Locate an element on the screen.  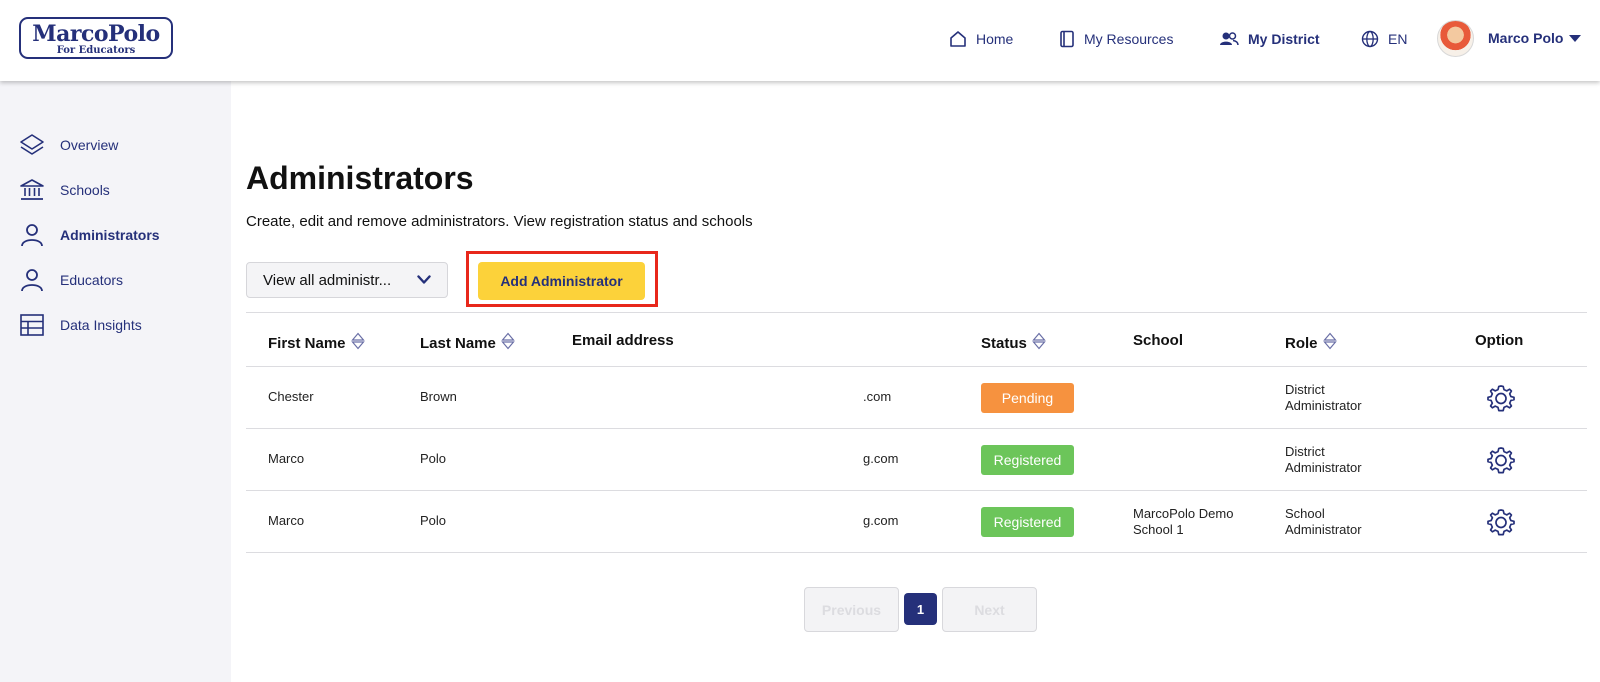
cell-first-name: Chester is located at coordinates (291, 396).